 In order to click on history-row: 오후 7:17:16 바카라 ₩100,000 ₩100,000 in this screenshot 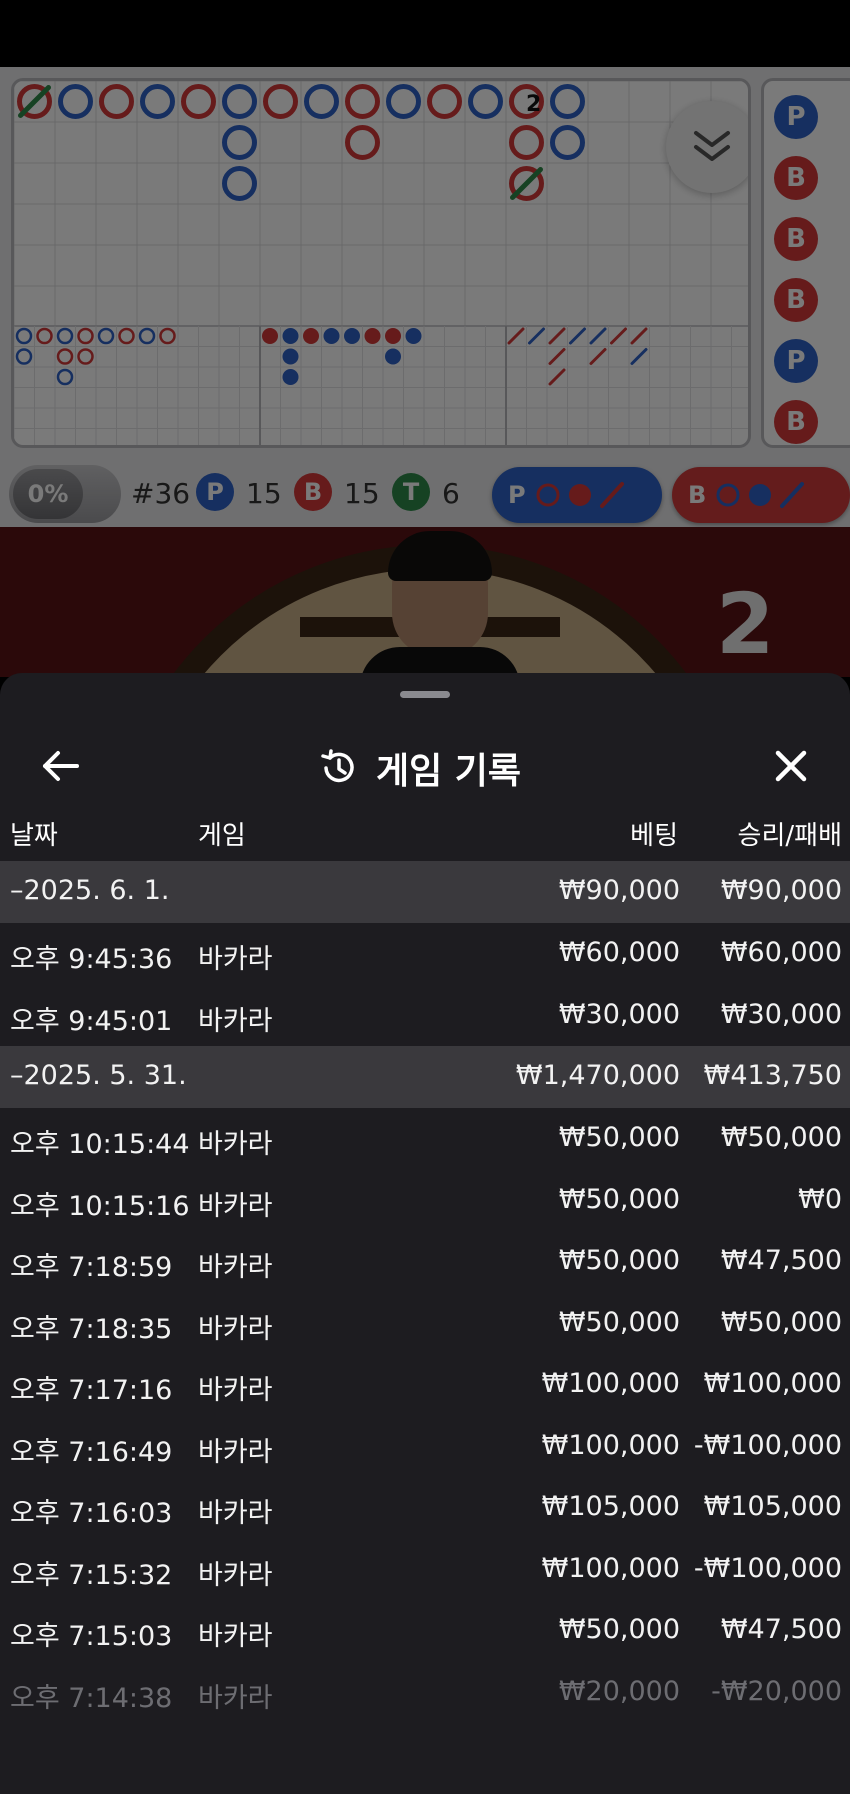, I will do `click(425, 1385)`.